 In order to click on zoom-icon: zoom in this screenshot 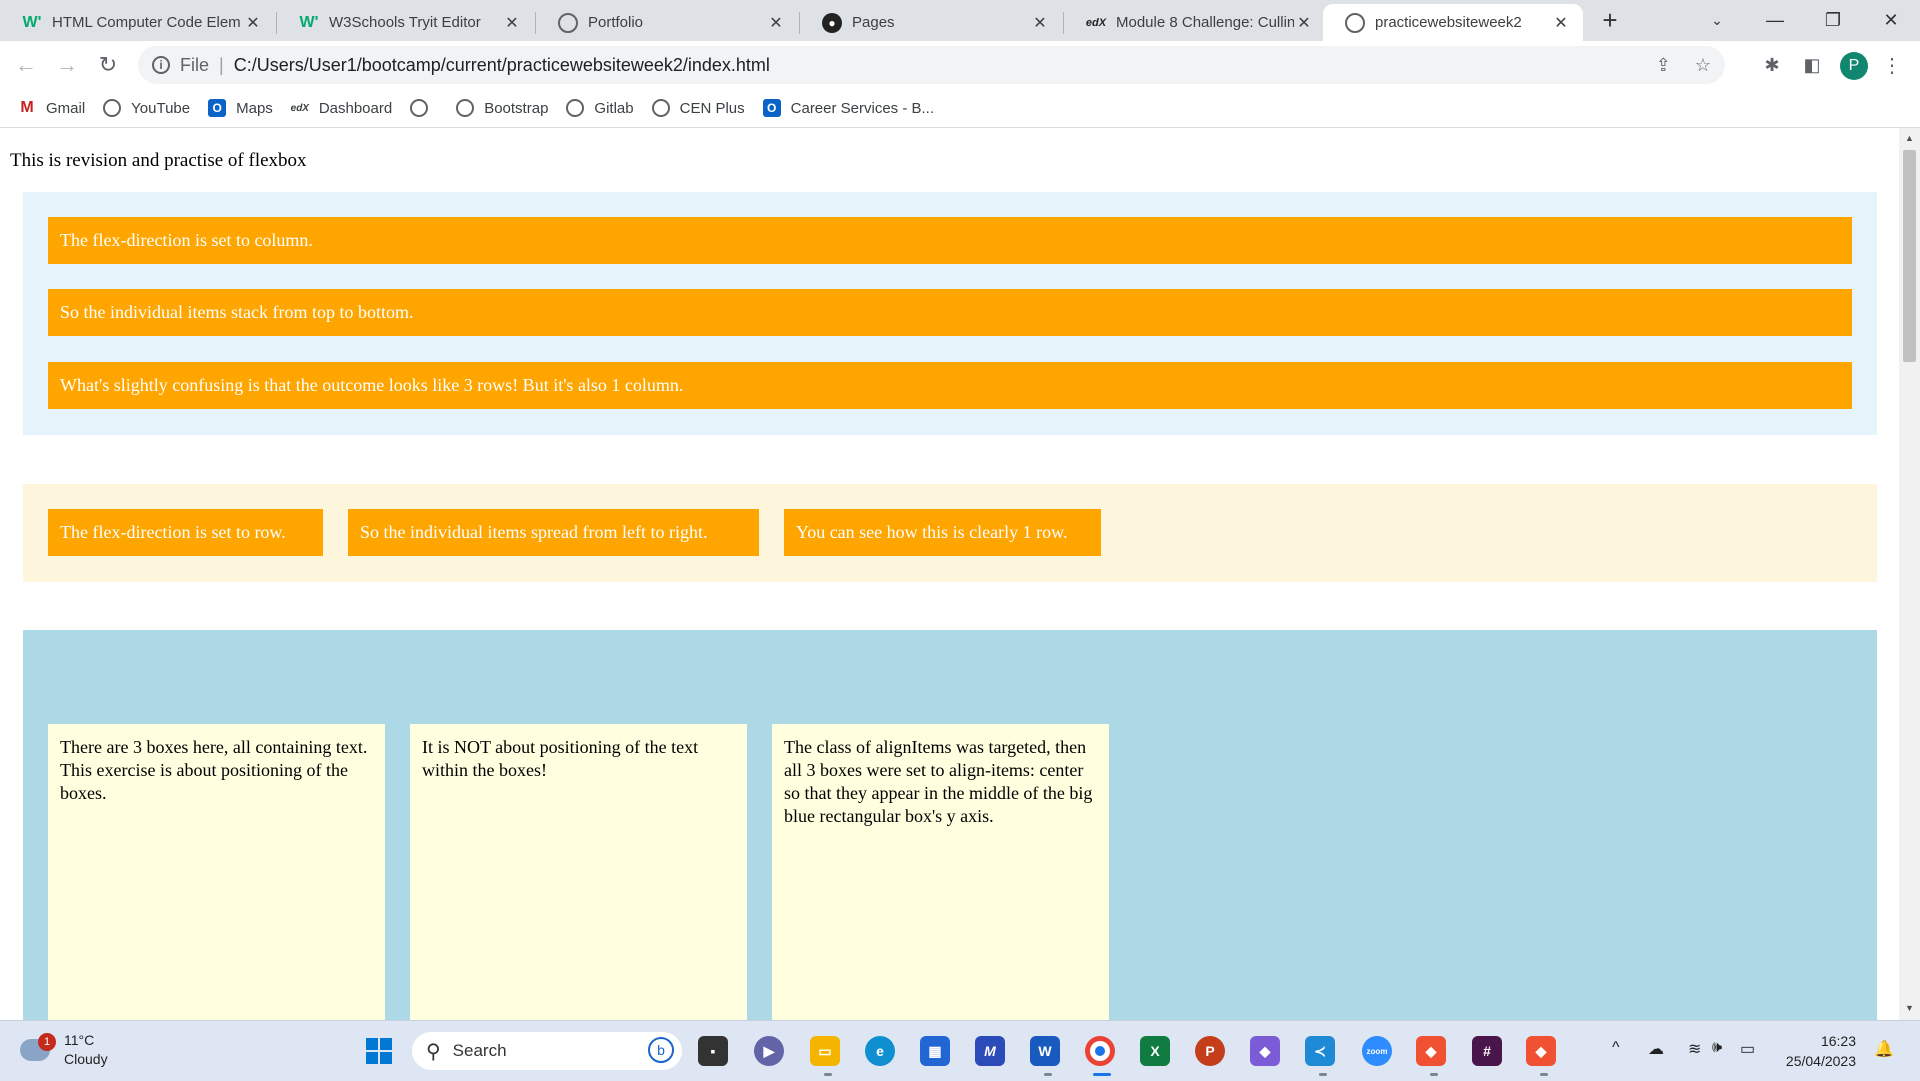, I will do `click(1377, 1051)`.